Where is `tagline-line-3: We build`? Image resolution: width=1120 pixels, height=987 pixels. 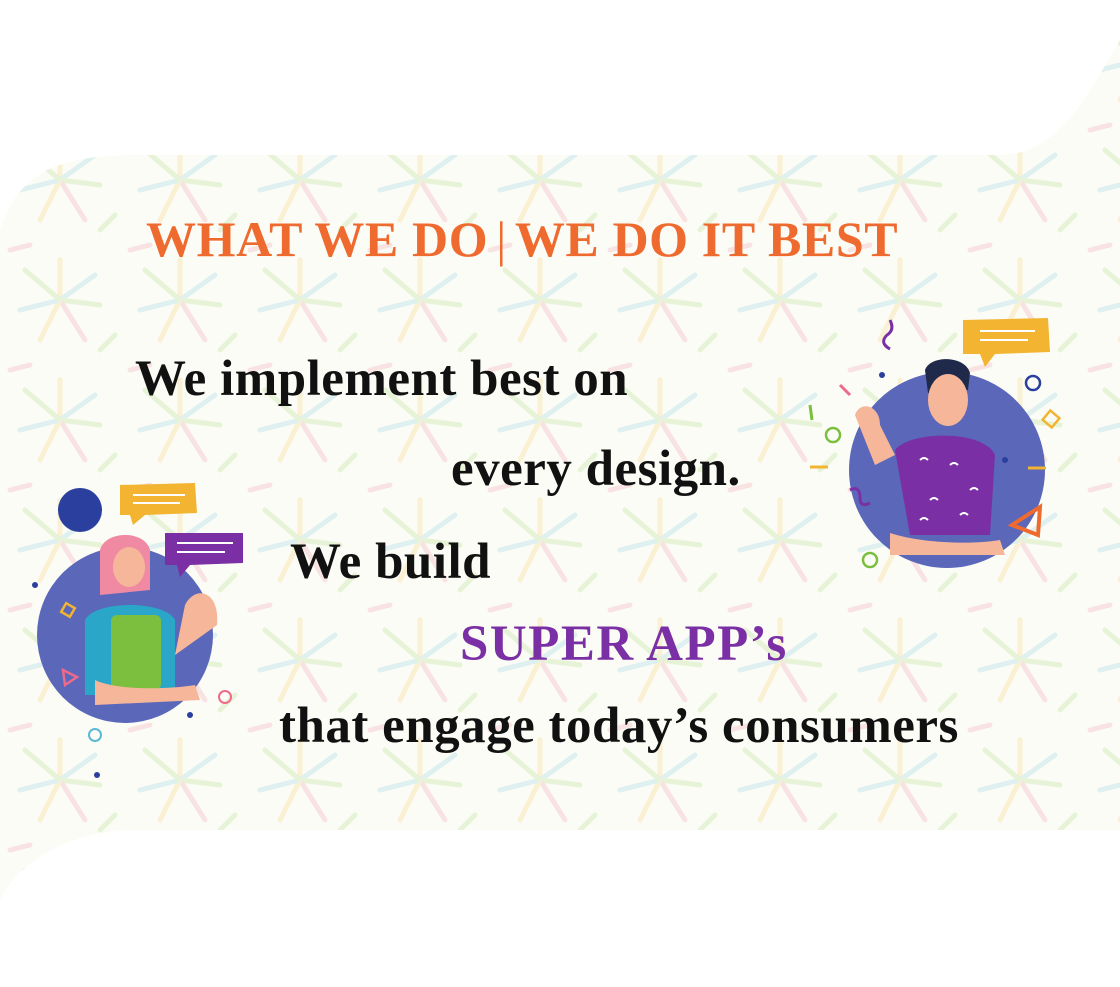 tagline-line-3: We build is located at coordinates (391, 562).